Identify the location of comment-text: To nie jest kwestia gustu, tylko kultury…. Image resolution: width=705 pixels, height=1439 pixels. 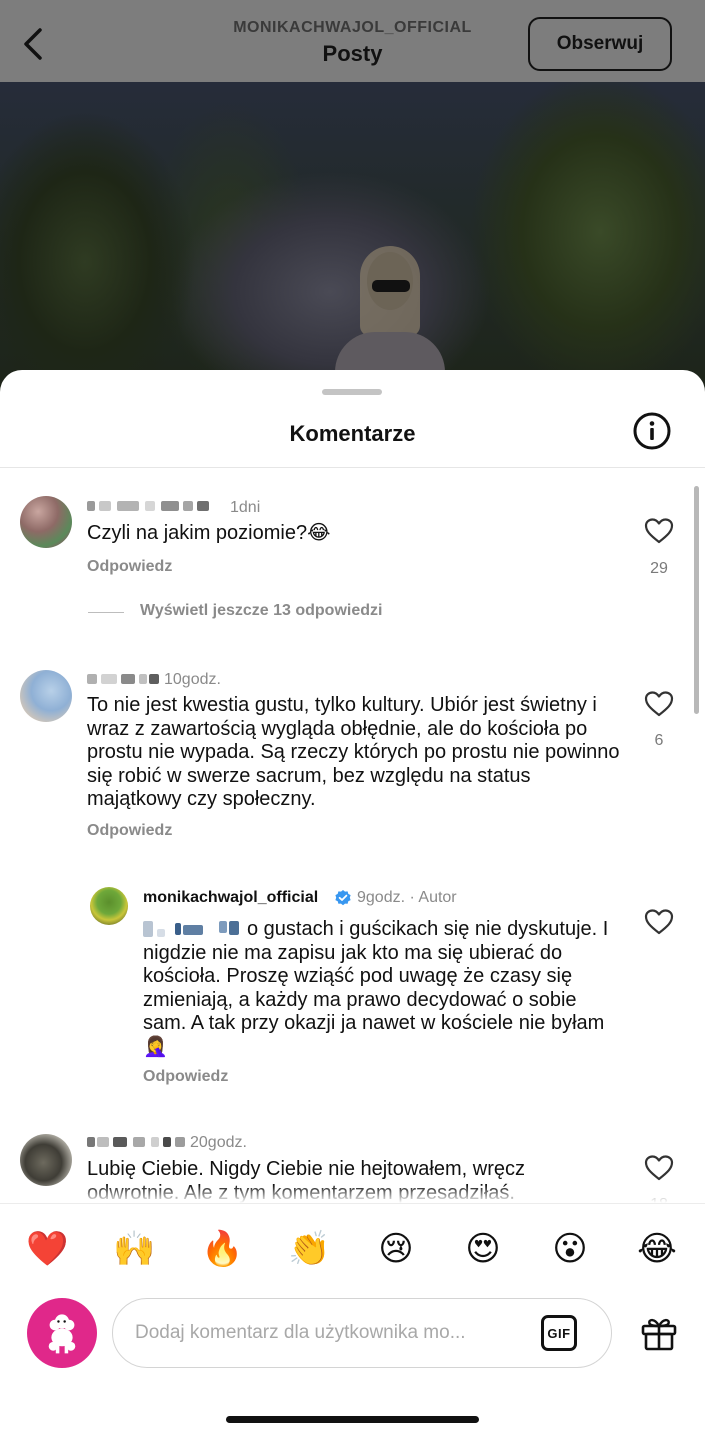
(353, 752).